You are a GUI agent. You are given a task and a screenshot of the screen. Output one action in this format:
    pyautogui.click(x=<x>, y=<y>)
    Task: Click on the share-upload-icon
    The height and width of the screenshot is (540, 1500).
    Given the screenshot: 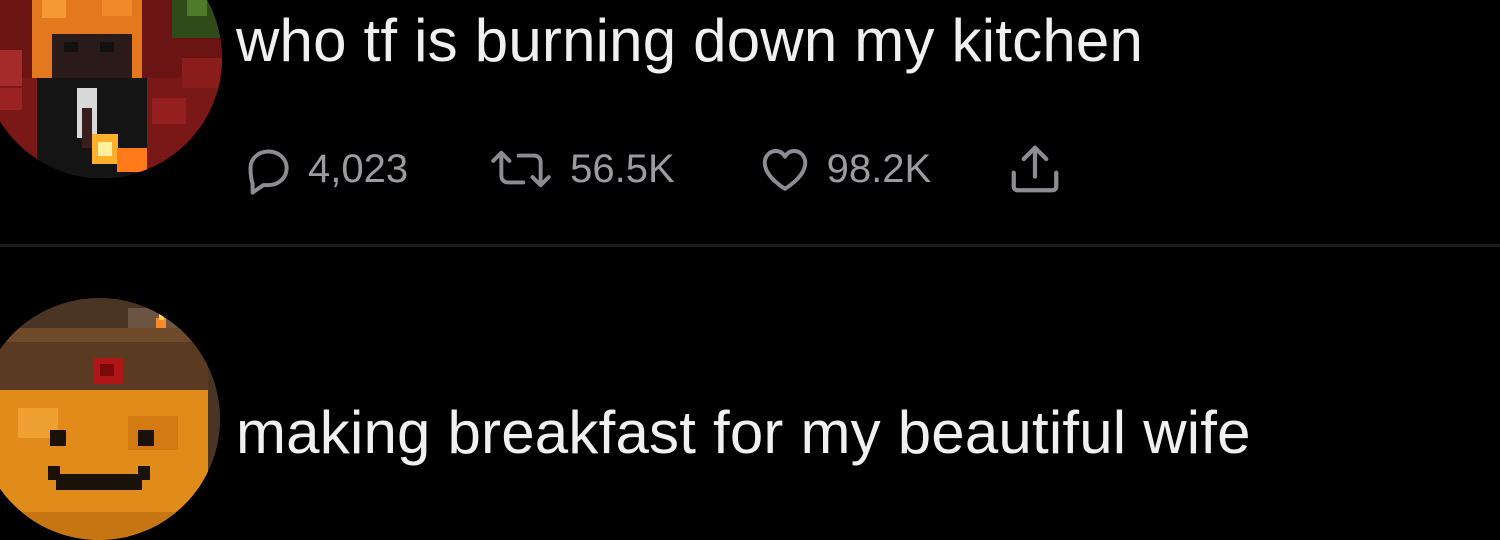 What is the action you would take?
    pyautogui.click(x=1035, y=169)
    